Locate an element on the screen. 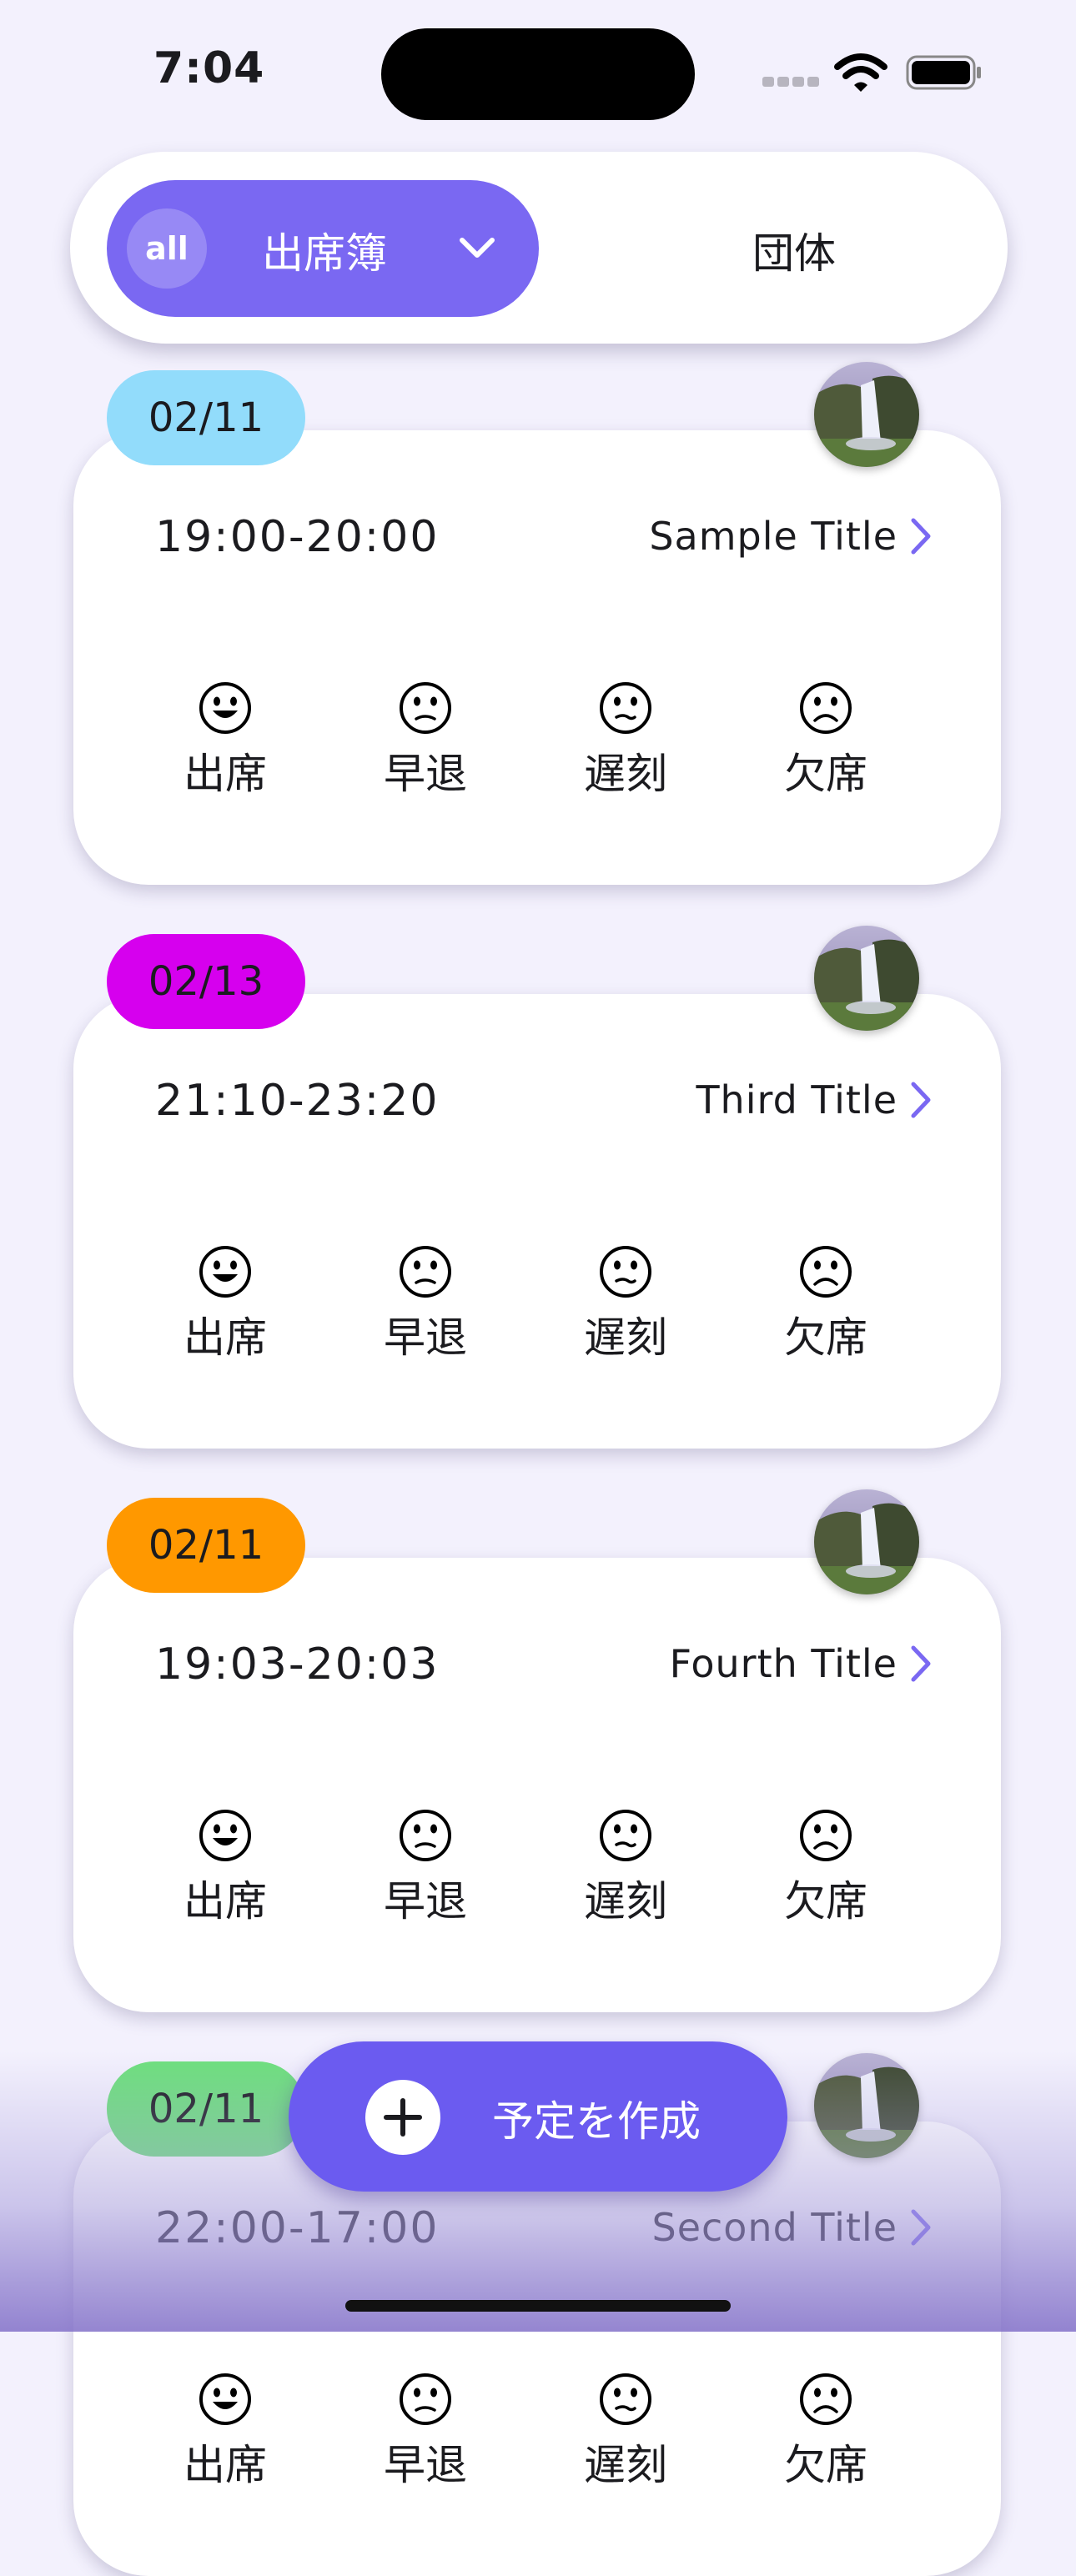 The width and height of the screenshot is (1076, 2576). event-title: Second Title is located at coordinates (774, 2227).